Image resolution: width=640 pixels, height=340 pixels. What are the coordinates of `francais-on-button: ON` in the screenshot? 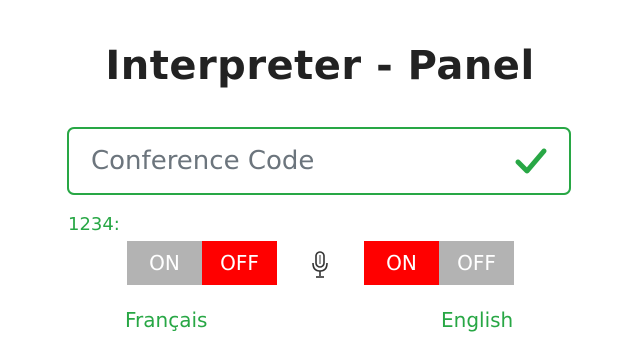 It's located at (164, 263).